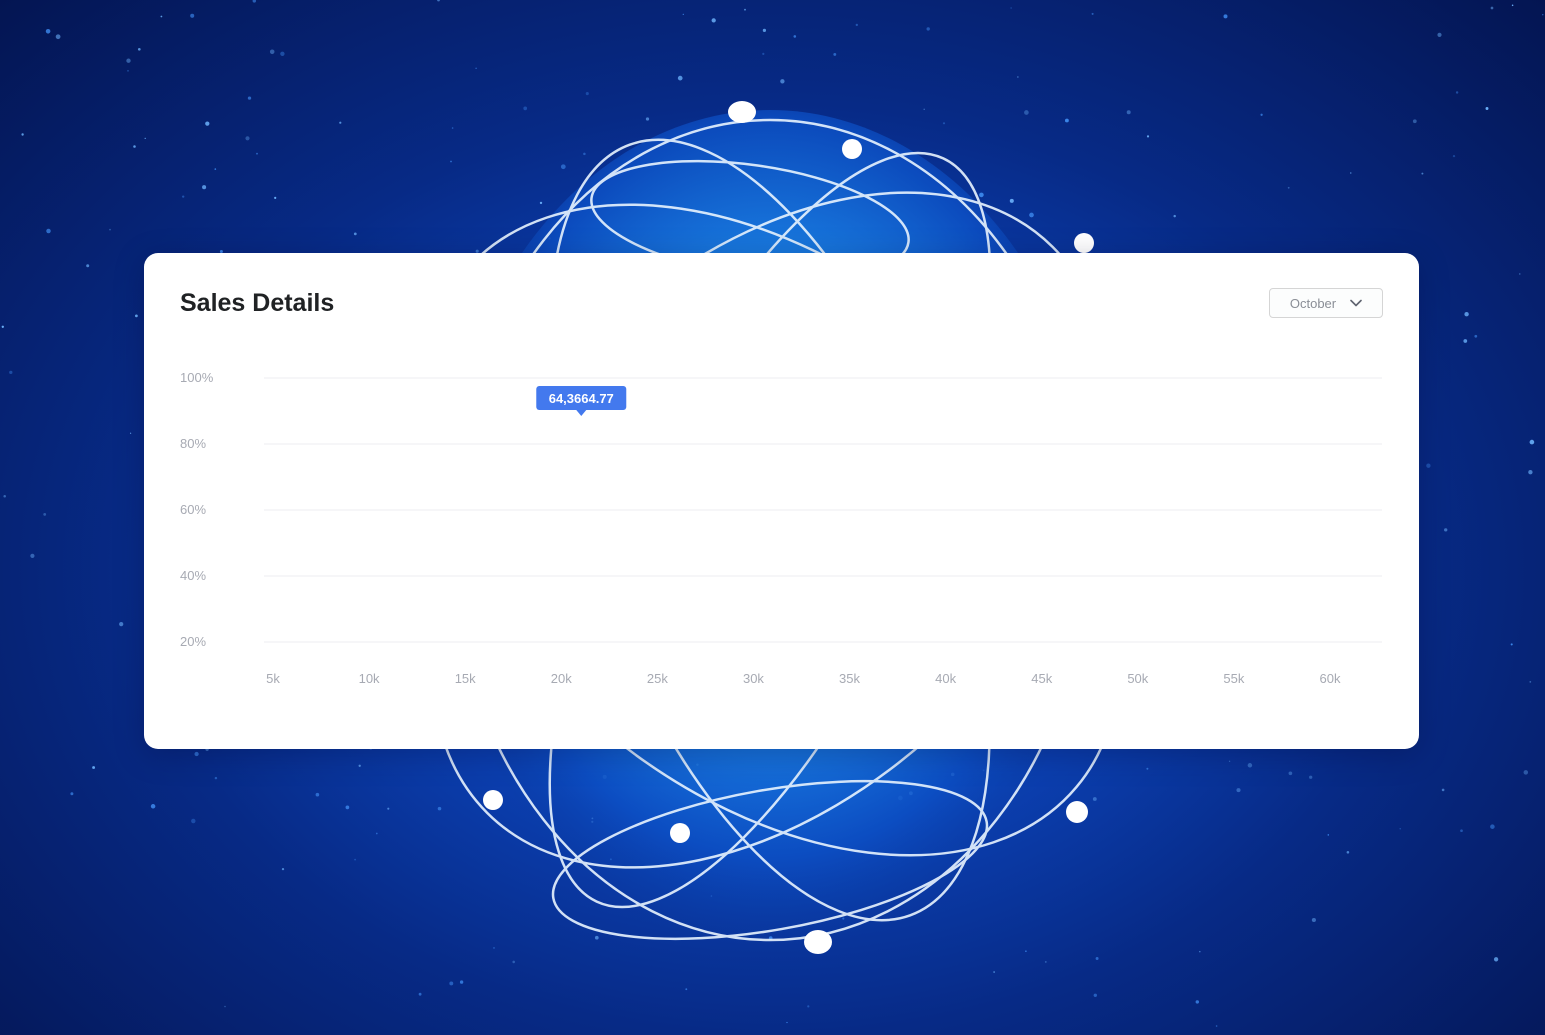  I want to click on month-dropdown-value: October, so click(1313, 303).